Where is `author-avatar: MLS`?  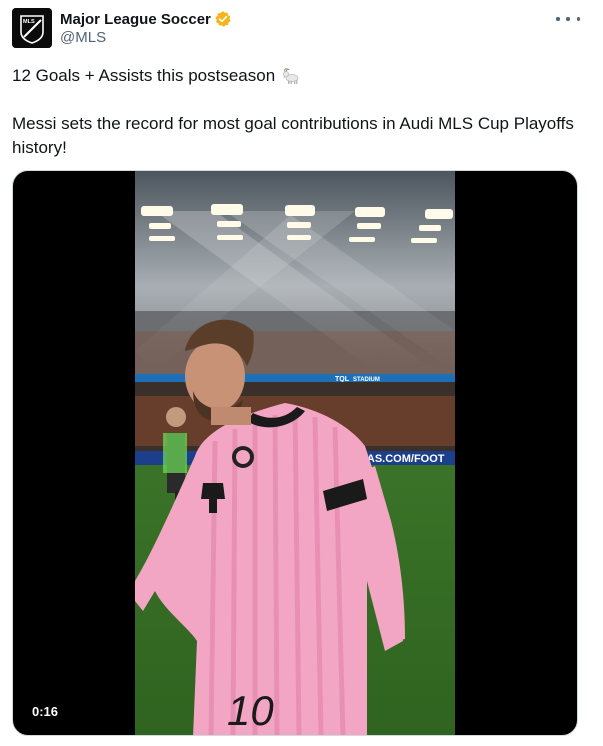
author-avatar: MLS is located at coordinates (32, 28).